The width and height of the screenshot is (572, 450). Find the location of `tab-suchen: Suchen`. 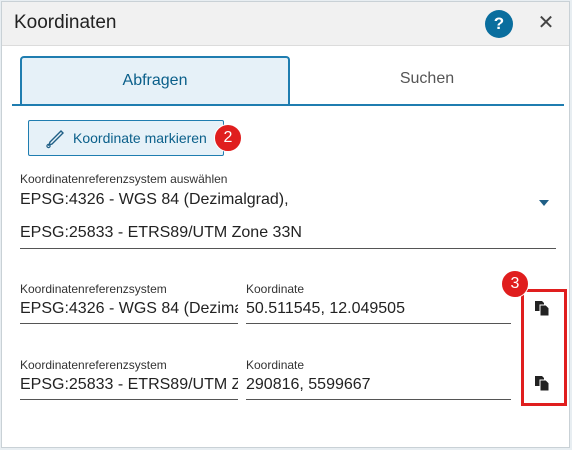

tab-suchen: Suchen is located at coordinates (427, 80).